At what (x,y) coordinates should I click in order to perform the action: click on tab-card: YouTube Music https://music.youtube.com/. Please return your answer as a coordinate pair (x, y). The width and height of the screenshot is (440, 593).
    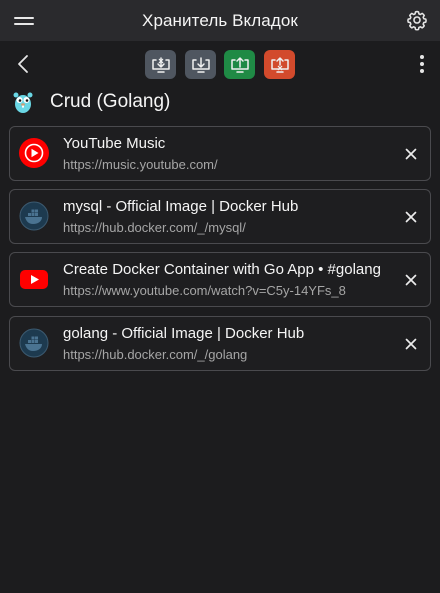
    Looking at the image, I should click on (220, 153).